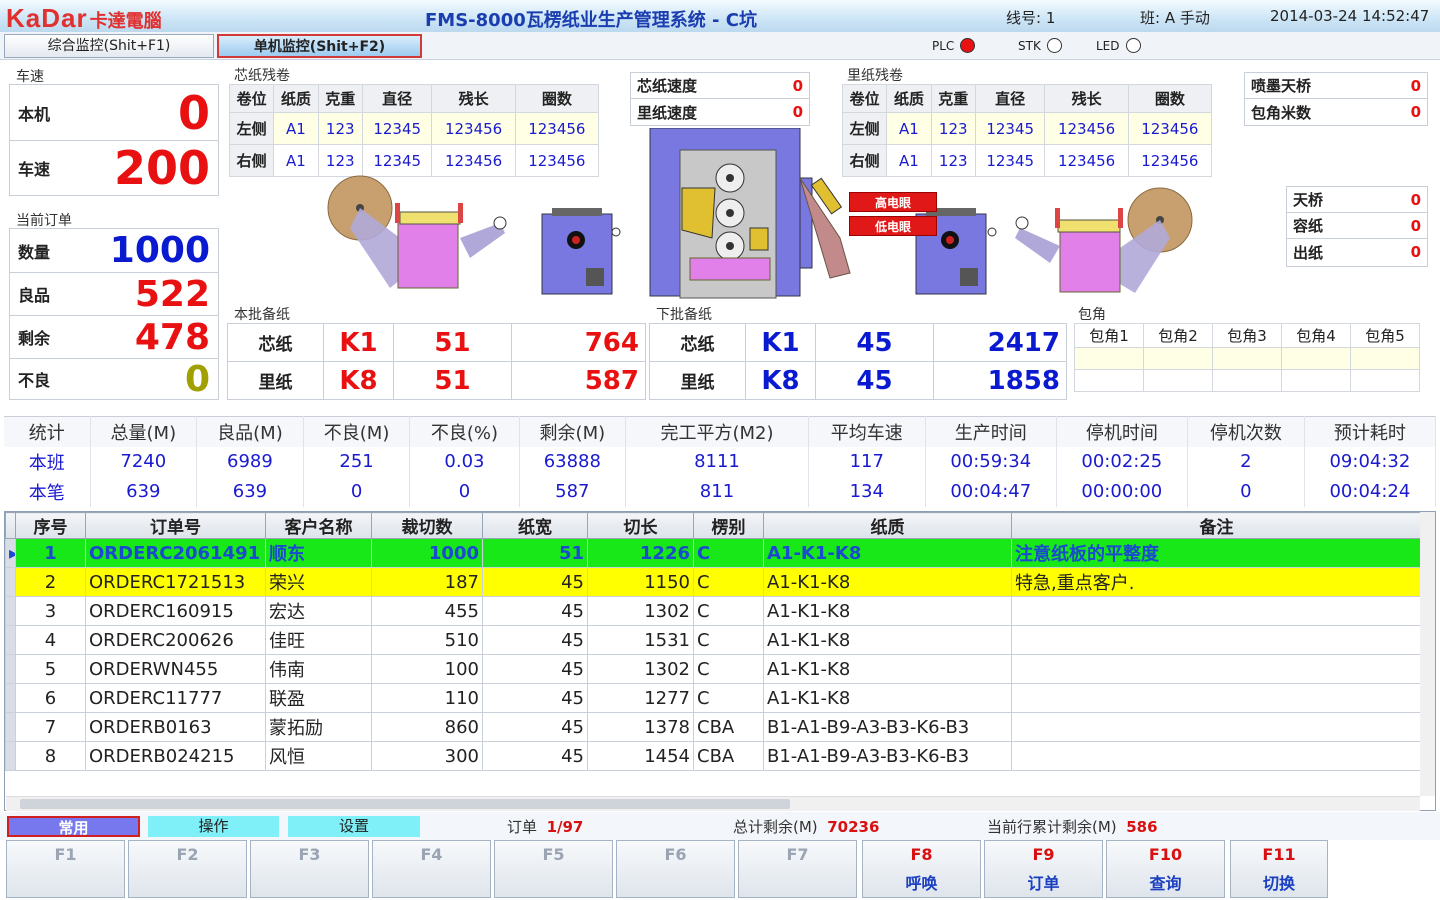 The height and width of the screenshot is (900, 1440). What do you see at coordinates (65, 854) in the screenshot?
I see `function-key-code: F1` at bounding box center [65, 854].